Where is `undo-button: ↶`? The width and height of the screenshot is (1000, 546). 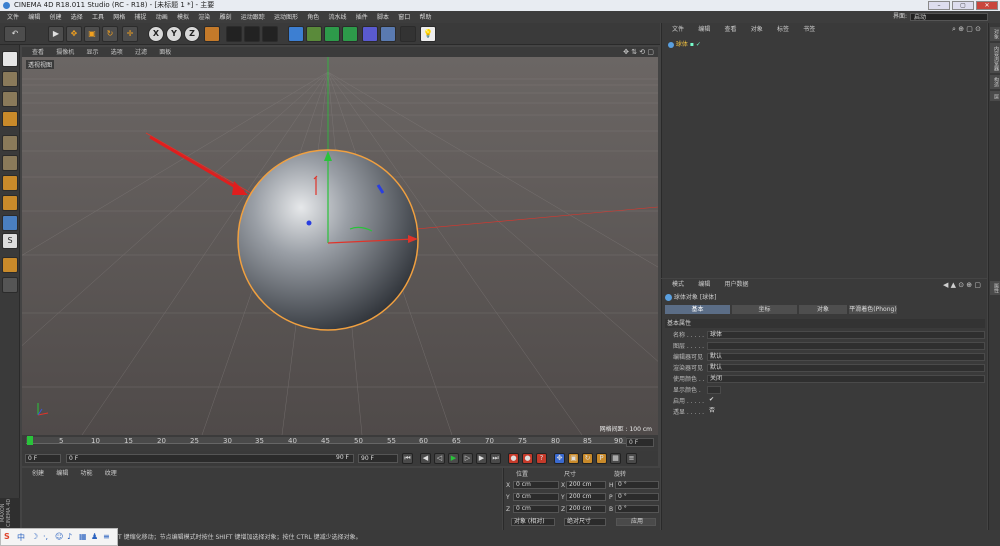 undo-button: ↶ is located at coordinates (15, 34).